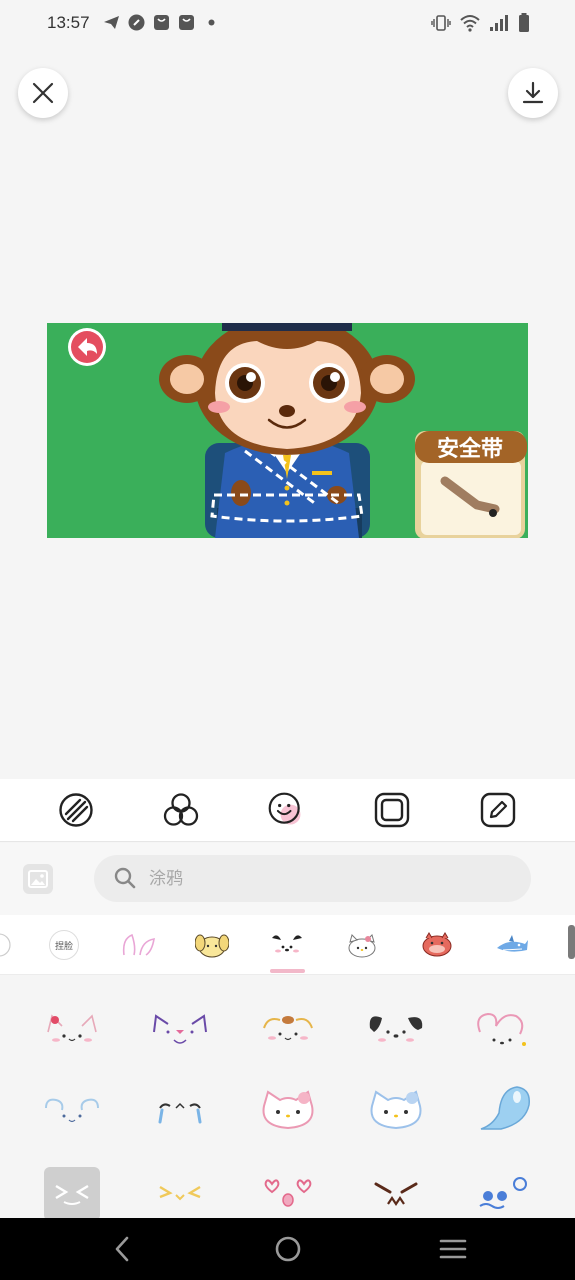 The image size is (575, 1280). What do you see at coordinates (571, 942) in the screenshot?
I see `scroll-edge-tab` at bounding box center [571, 942].